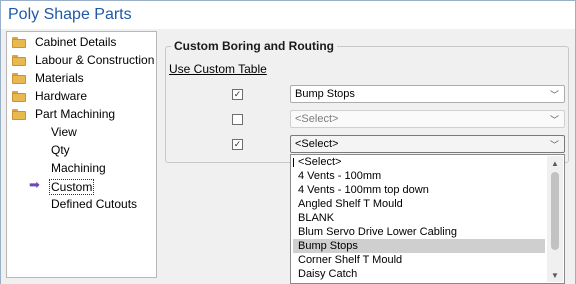 The image size is (576, 284). I want to click on tree-item-view: View, so click(64, 132).